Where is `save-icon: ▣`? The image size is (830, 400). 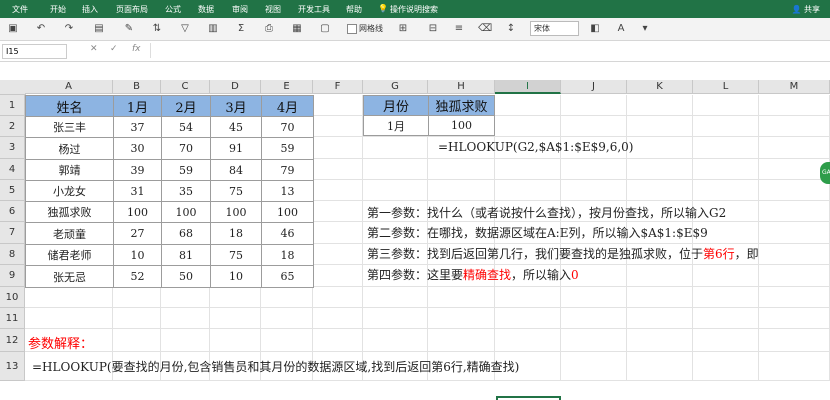
save-icon: ▣ is located at coordinates (13, 29).